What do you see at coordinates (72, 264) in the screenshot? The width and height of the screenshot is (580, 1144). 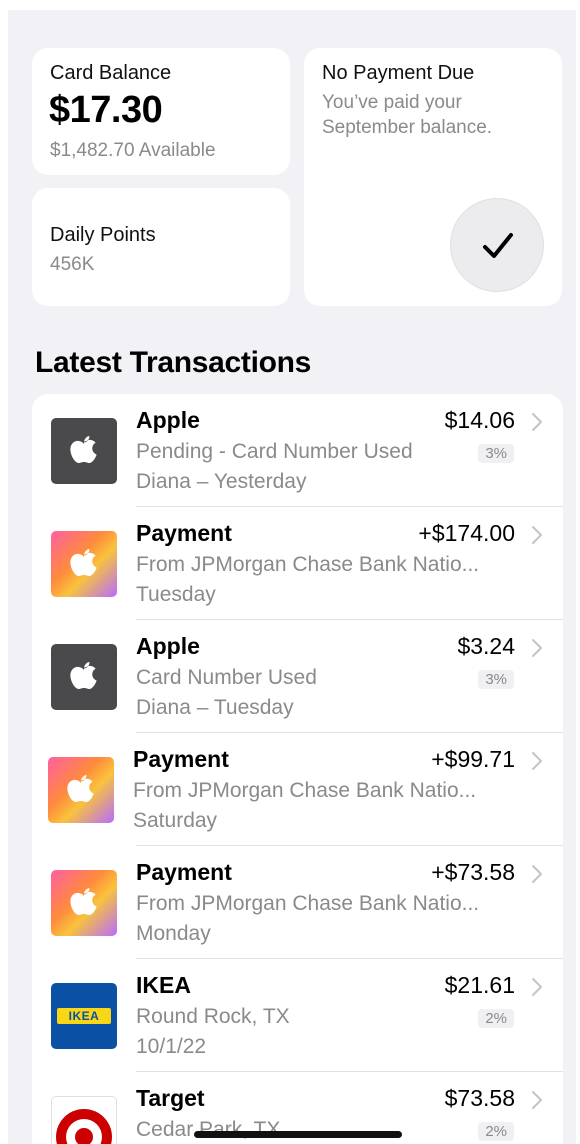 I see `daily-points-value: 456K` at bounding box center [72, 264].